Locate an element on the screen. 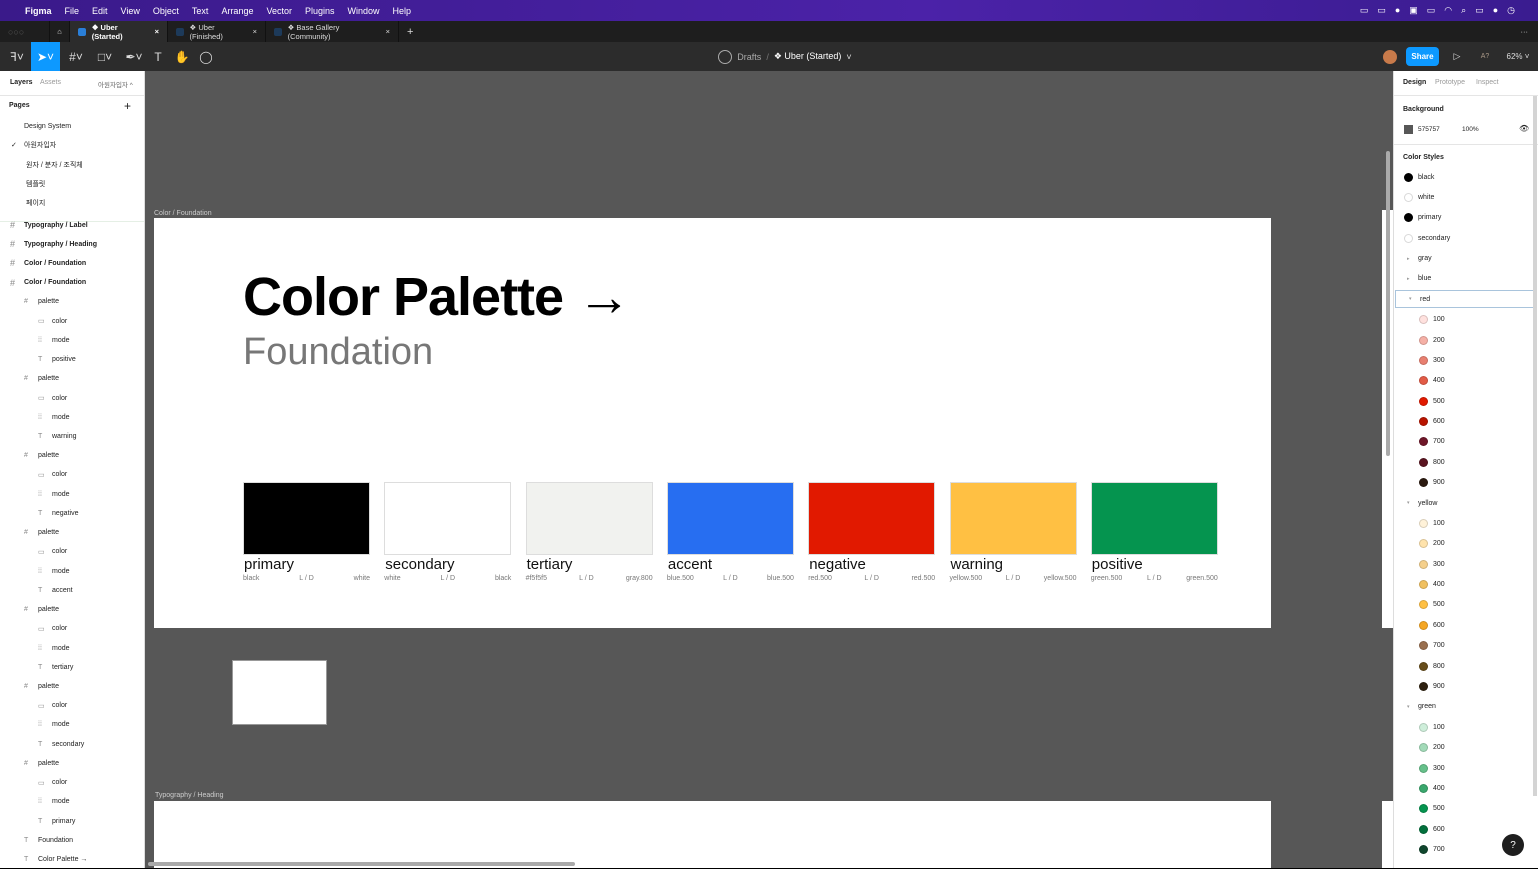 The width and height of the screenshot is (1538, 869). menu-file: File is located at coordinates (72, 11).